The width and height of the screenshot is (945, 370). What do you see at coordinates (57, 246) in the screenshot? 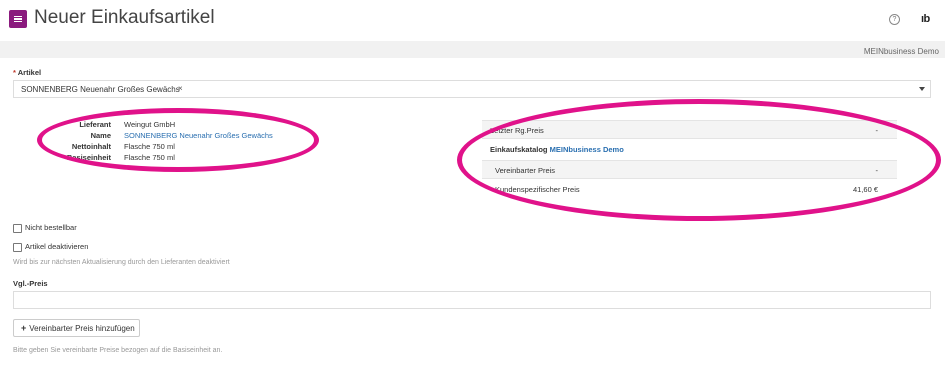
I see `deactivate-label: Artikel deaktivieren` at bounding box center [57, 246].